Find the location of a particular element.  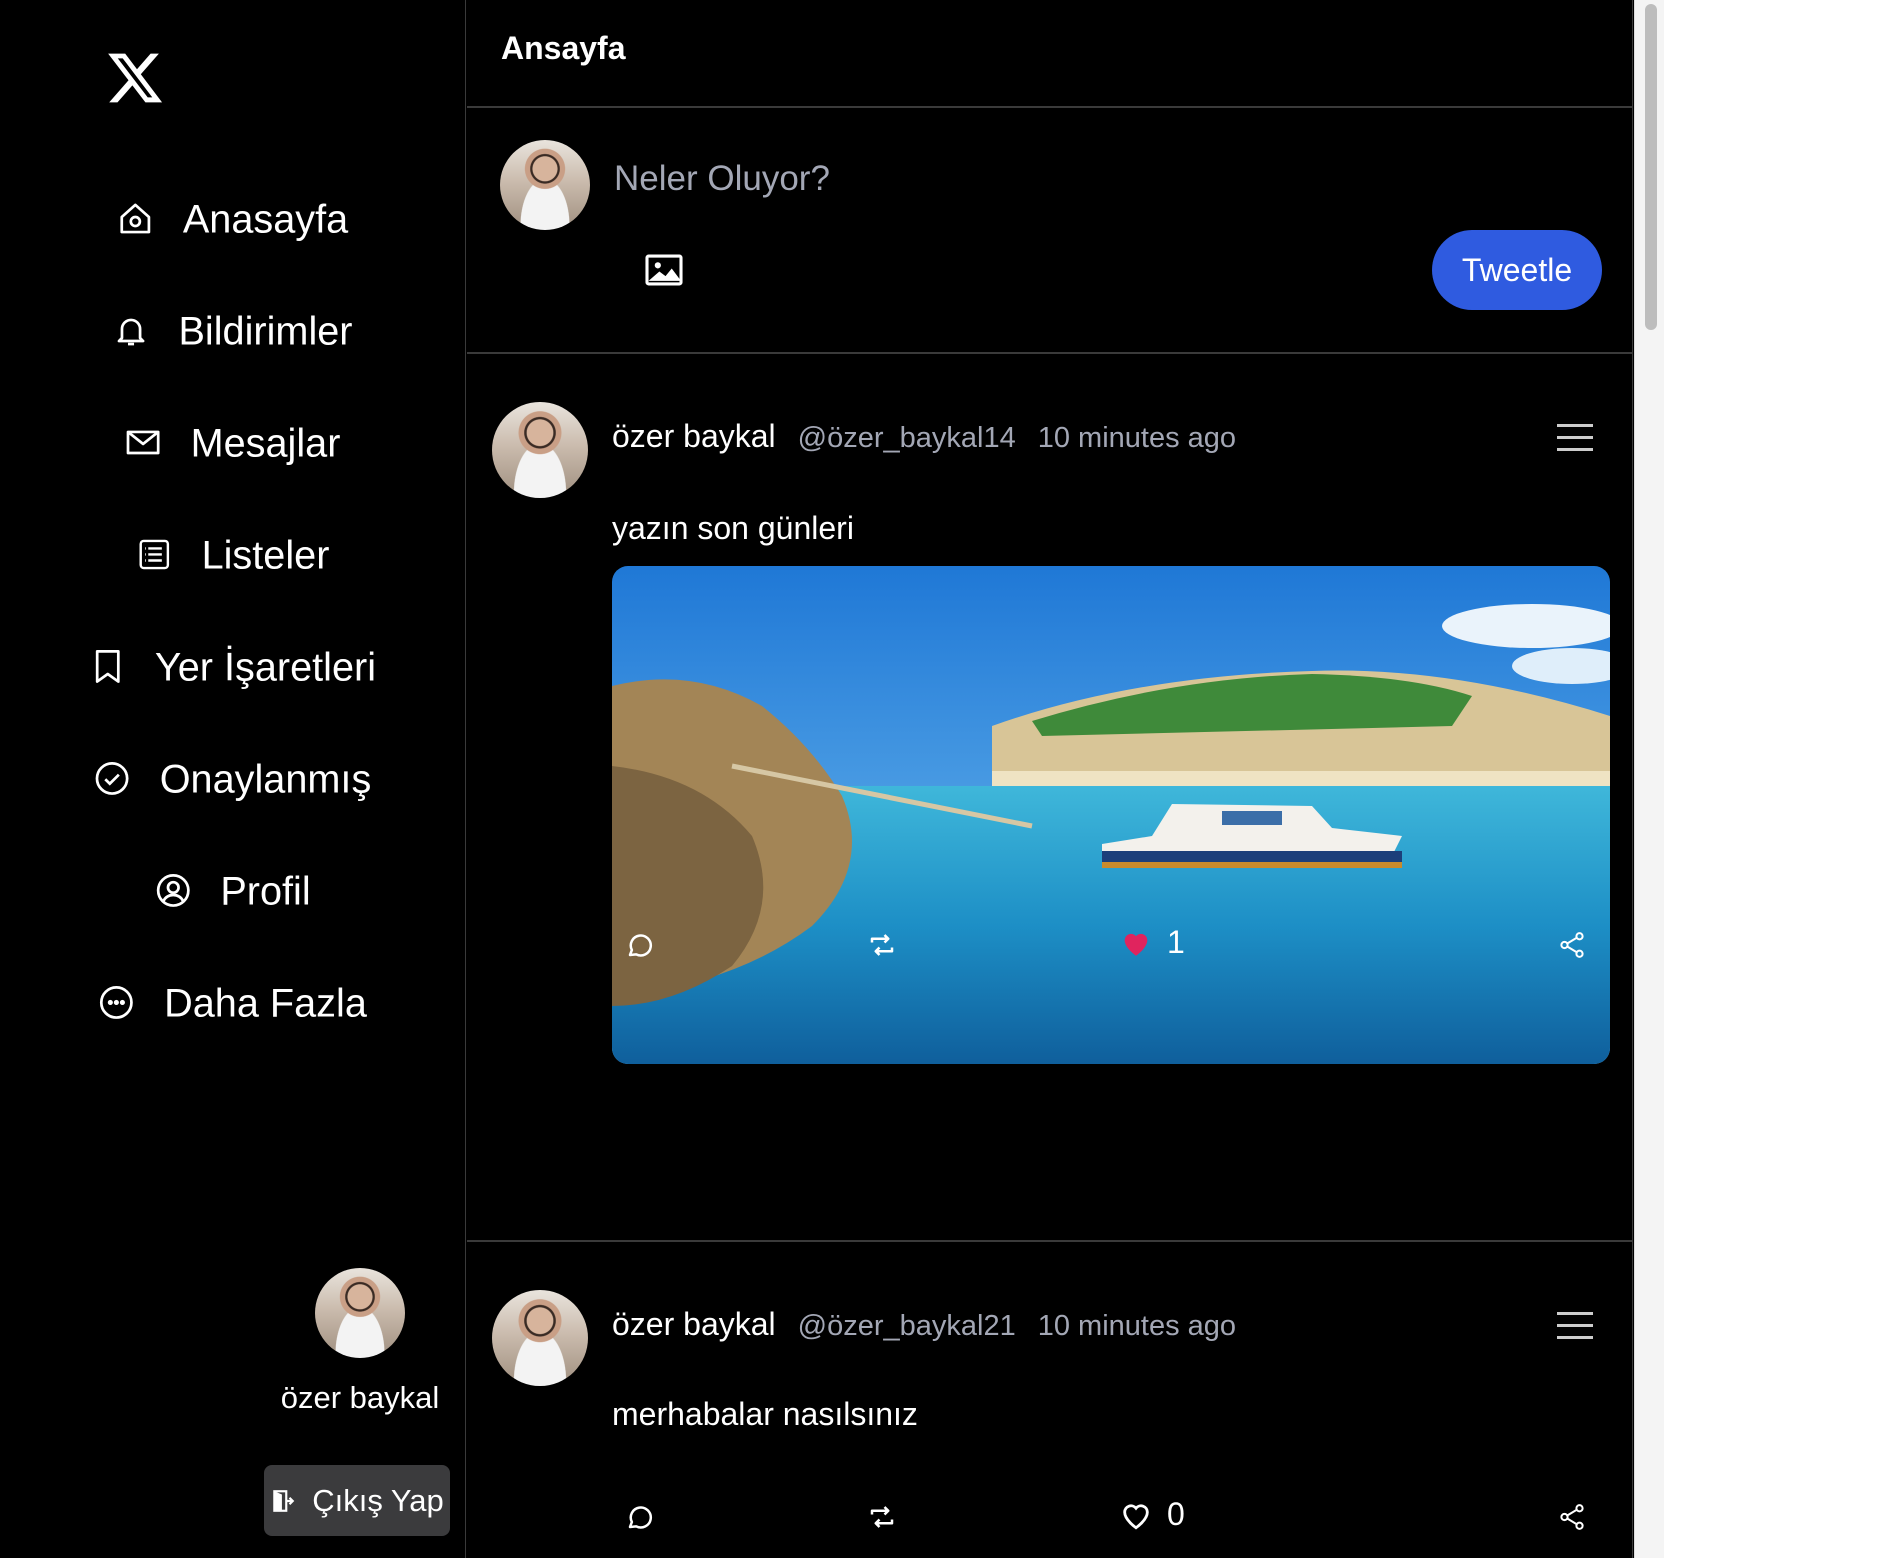

image-upload-icon is located at coordinates (664, 270).